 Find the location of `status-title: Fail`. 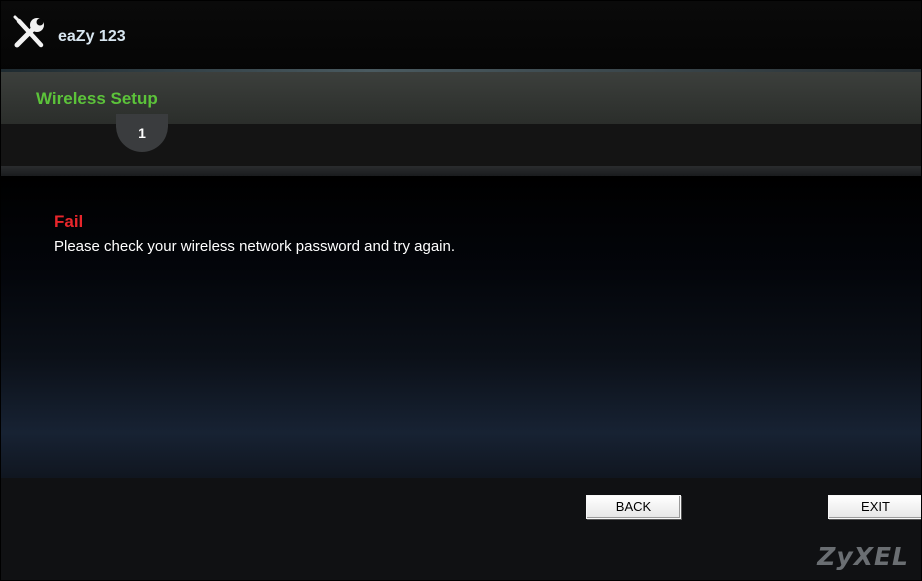

status-title: Fail is located at coordinates (69, 221).